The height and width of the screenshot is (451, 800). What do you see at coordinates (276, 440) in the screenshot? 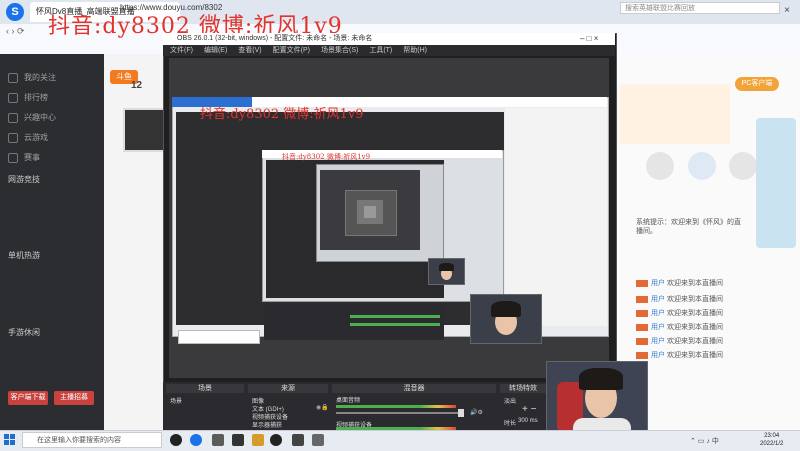
I see `obs-taskbar-icon` at bounding box center [276, 440].